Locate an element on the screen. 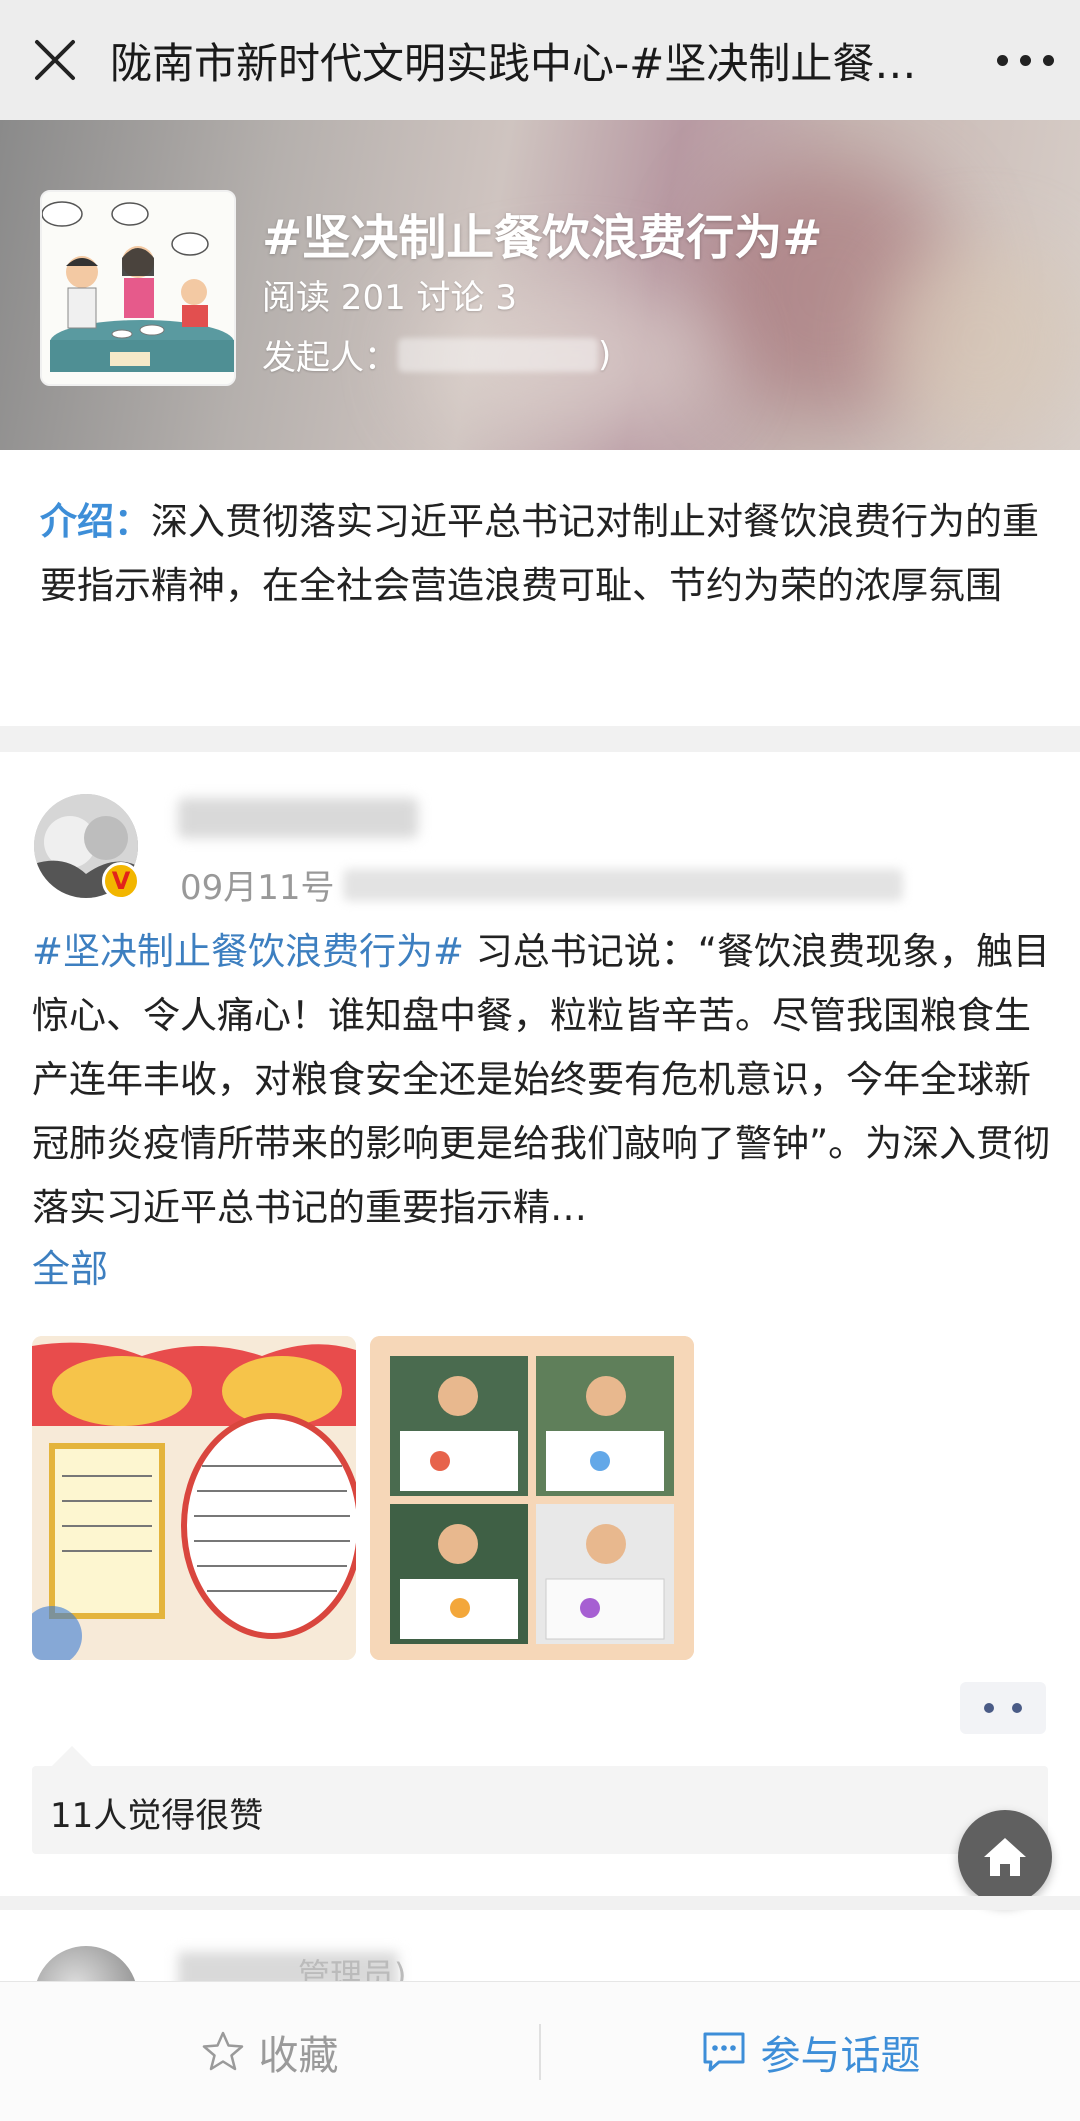 Image resolution: width=1080 pixels, height=2121 pixels. like-box-arrow is located at coordinates (72, 1756).